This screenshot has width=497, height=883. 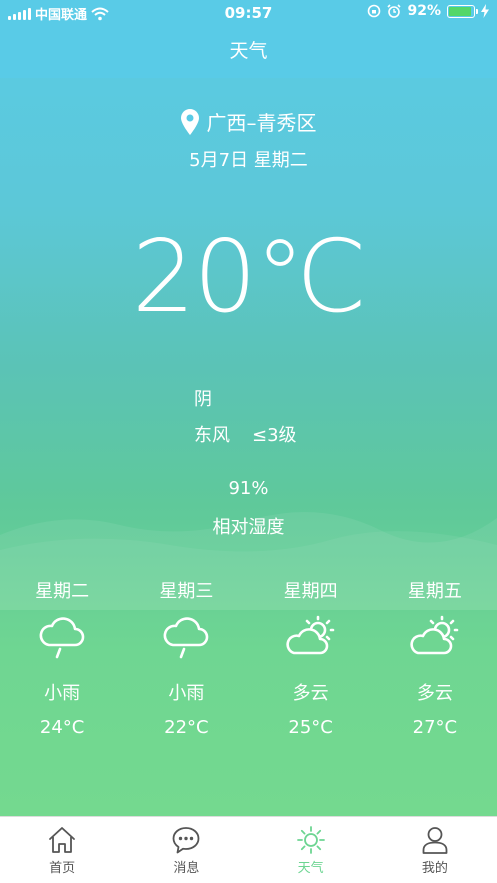 What do you see at coordinates (261, 123) in the screenshot?
I see `location-label: 广西–青秀区` at bounding box center [261, 123].